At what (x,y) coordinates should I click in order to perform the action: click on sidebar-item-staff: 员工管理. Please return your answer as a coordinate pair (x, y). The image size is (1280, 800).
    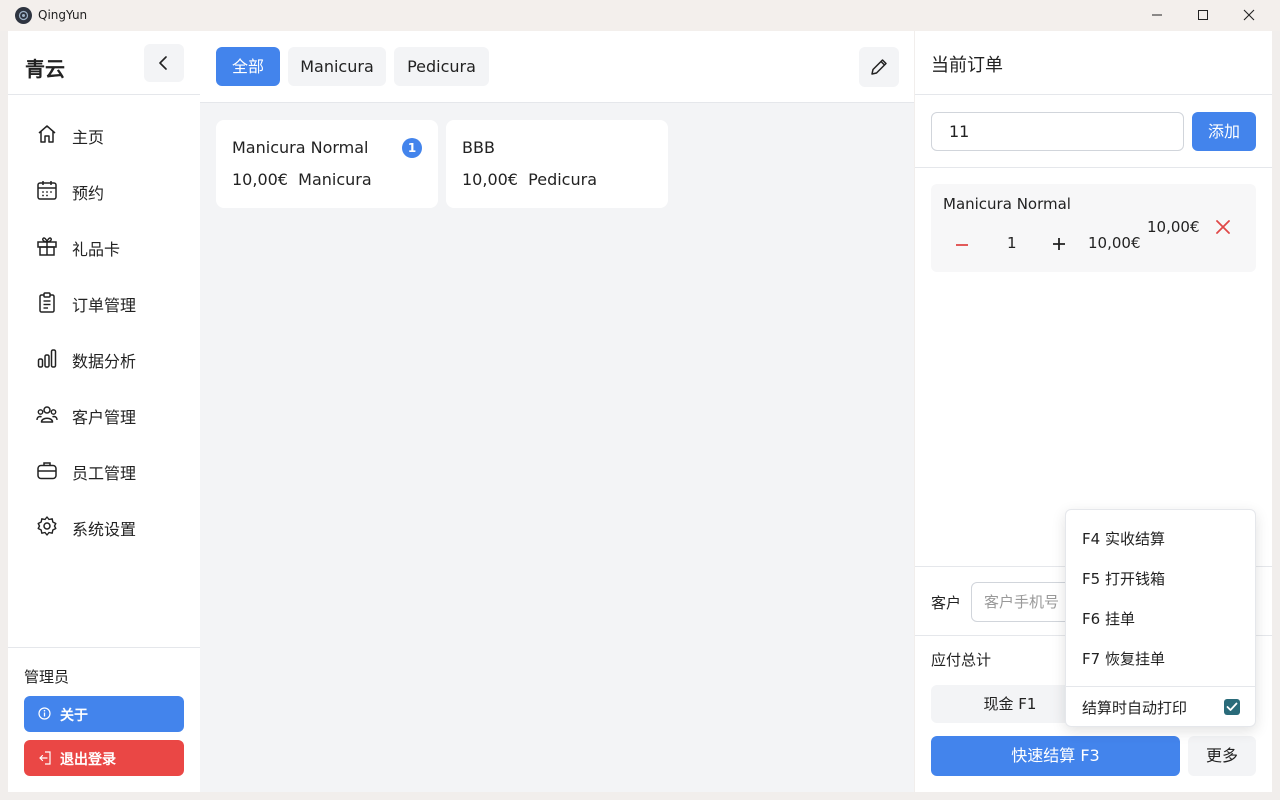
    Looking at the image, I should click on (104, 470).